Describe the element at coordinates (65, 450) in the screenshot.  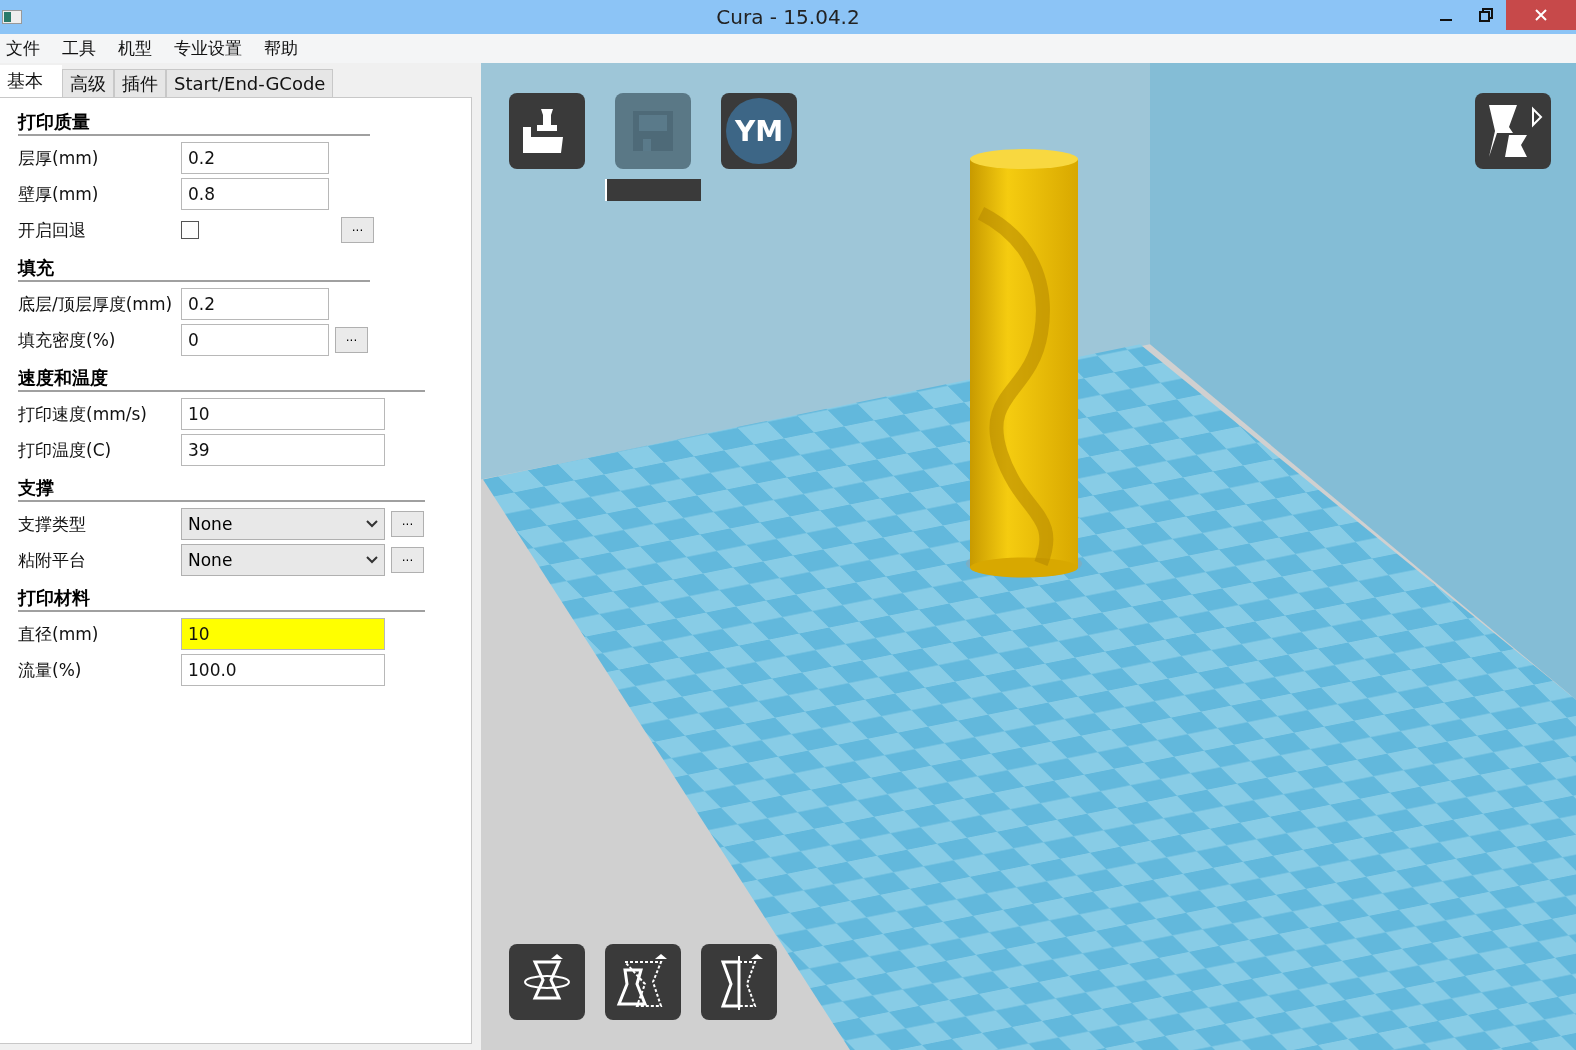
I see `field-label: 打印温度(C)` at that location.